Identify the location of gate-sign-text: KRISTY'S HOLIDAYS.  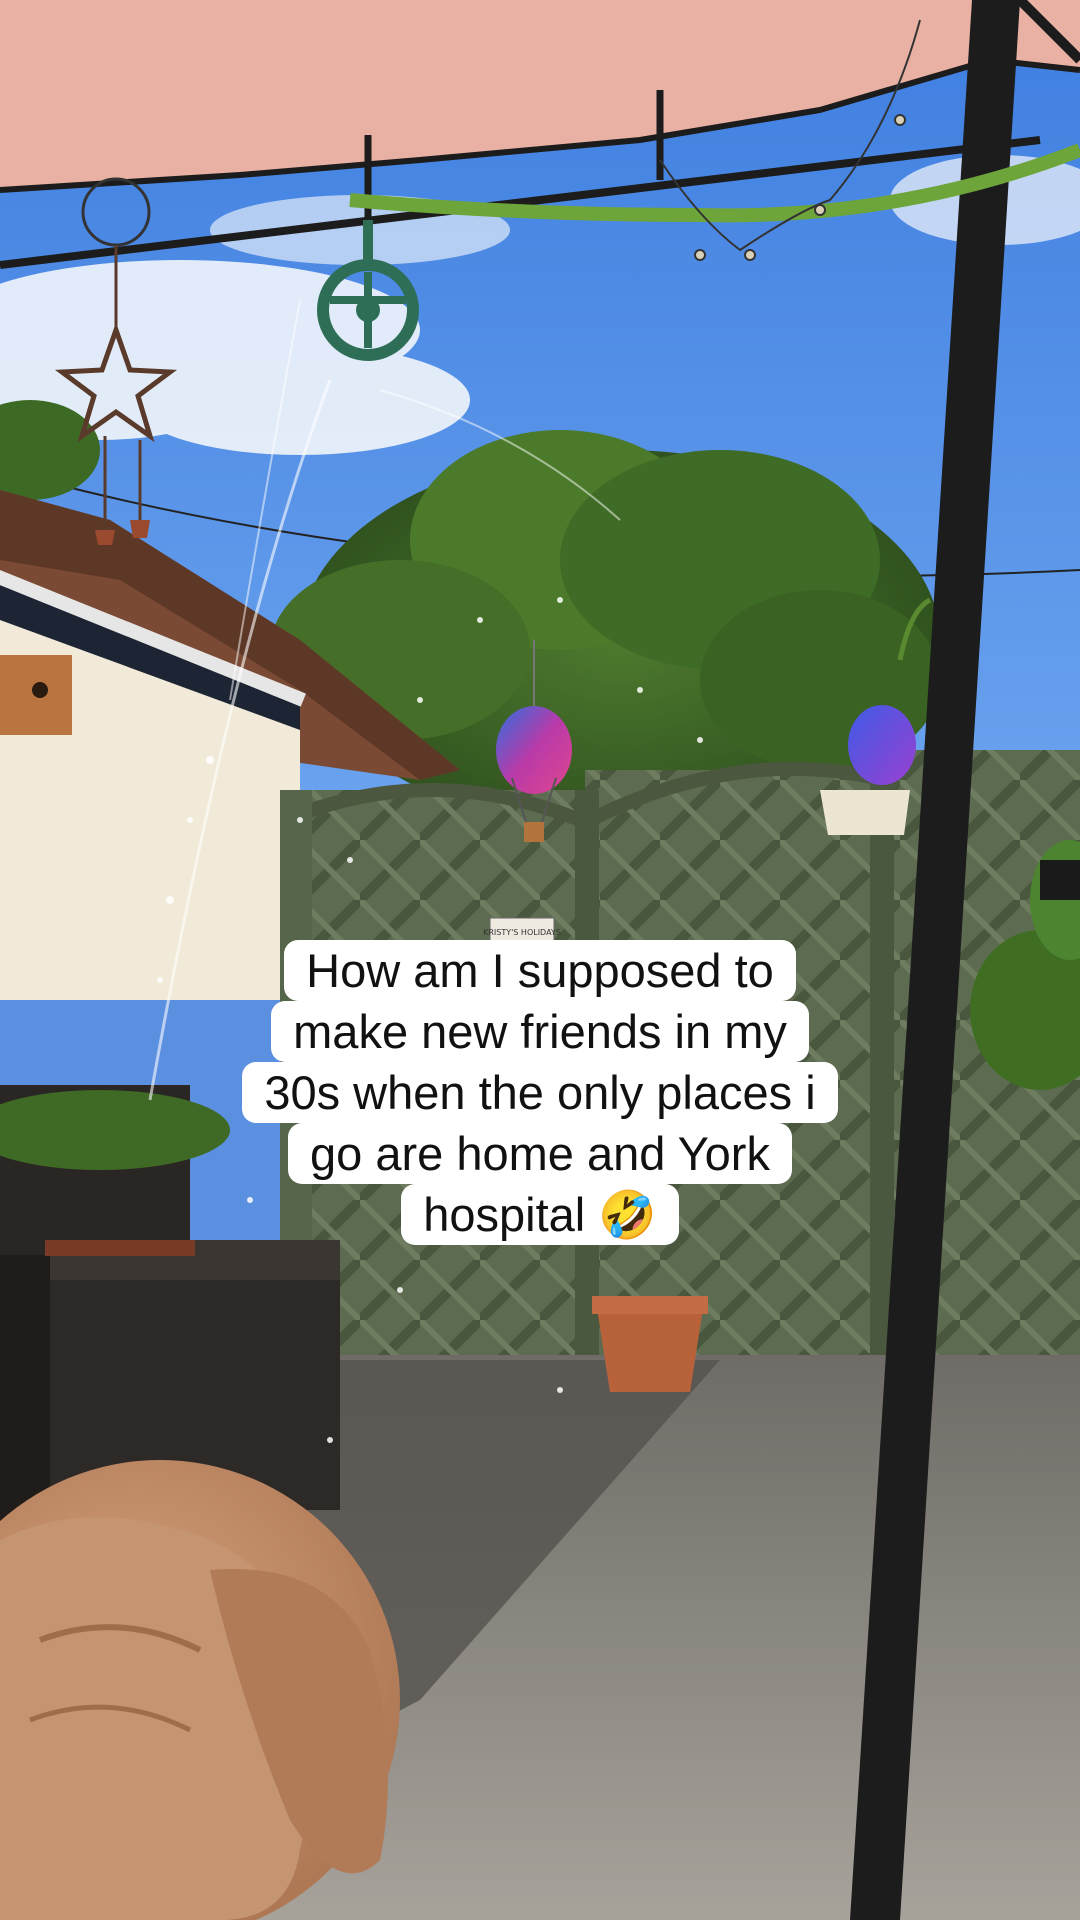
(522, 932).